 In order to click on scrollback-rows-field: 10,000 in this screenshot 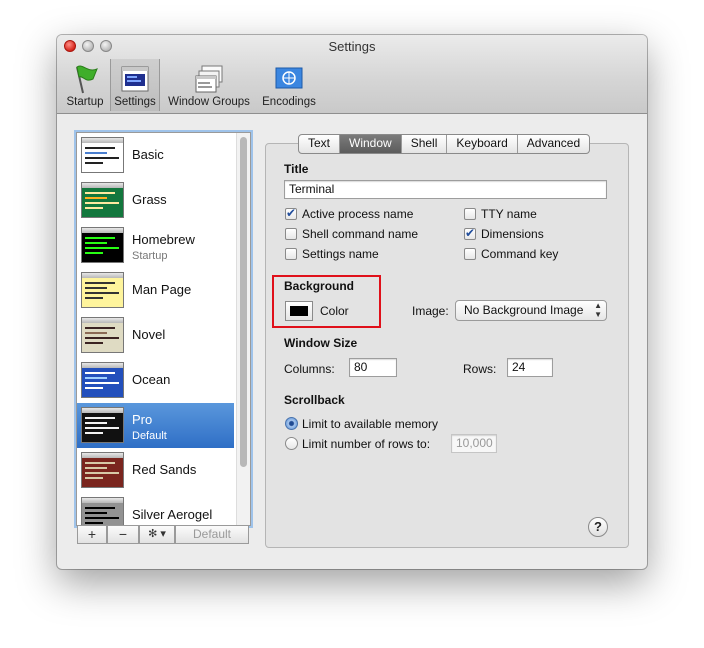, I will do `click(474, 443)`.